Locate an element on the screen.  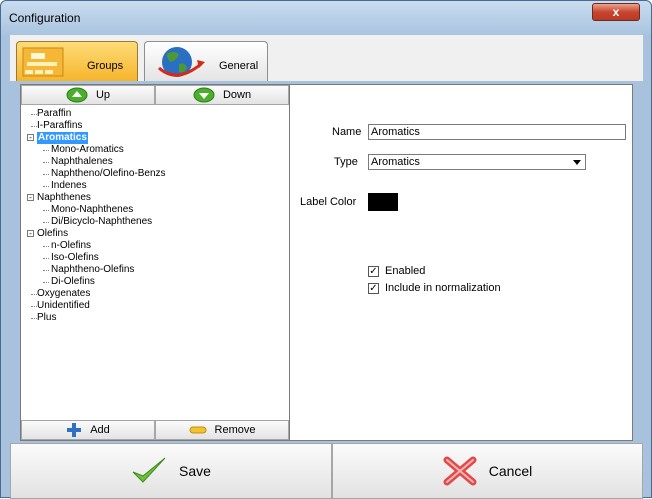
tree-item-plus: Plus is located at coordinates (156, 318).